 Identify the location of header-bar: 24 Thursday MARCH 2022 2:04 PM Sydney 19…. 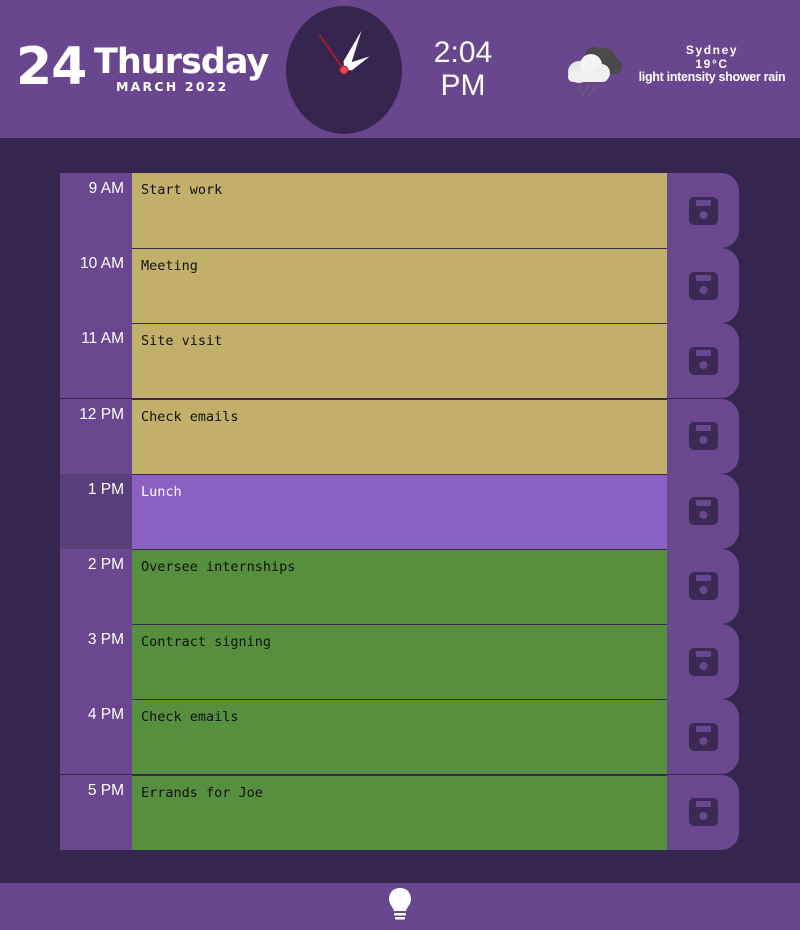
(400, 69).